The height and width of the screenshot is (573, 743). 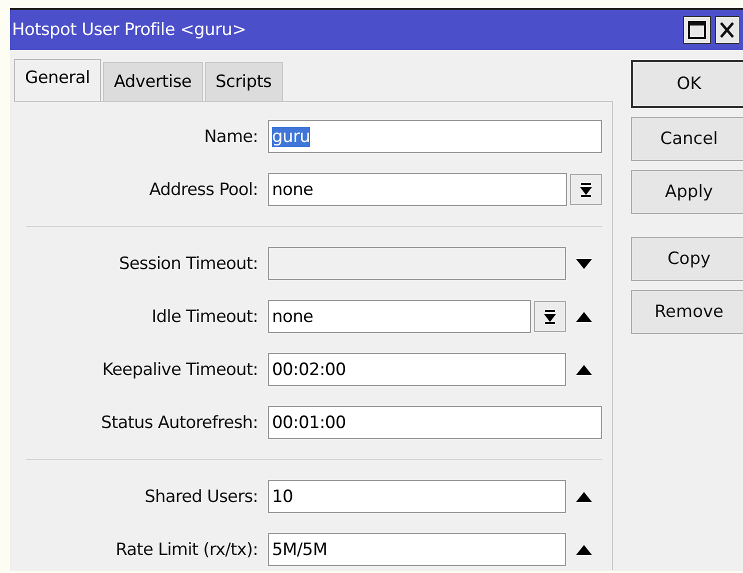 I want to click on dialog-button: Copy, so click(x=687, y=259).